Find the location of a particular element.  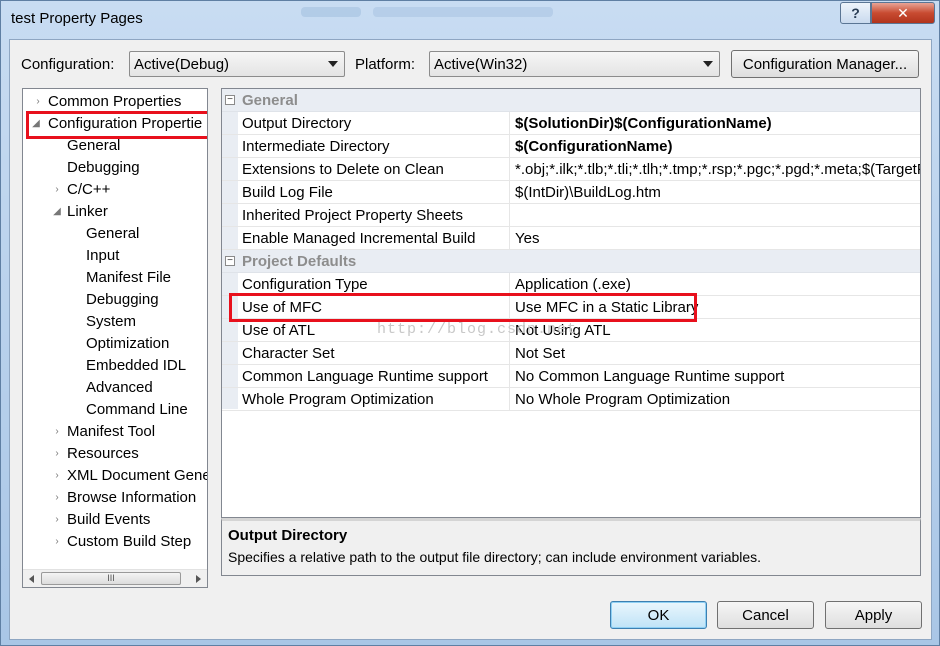

tree-item-label: Embedded IDL is located at coordinates (136, 365).